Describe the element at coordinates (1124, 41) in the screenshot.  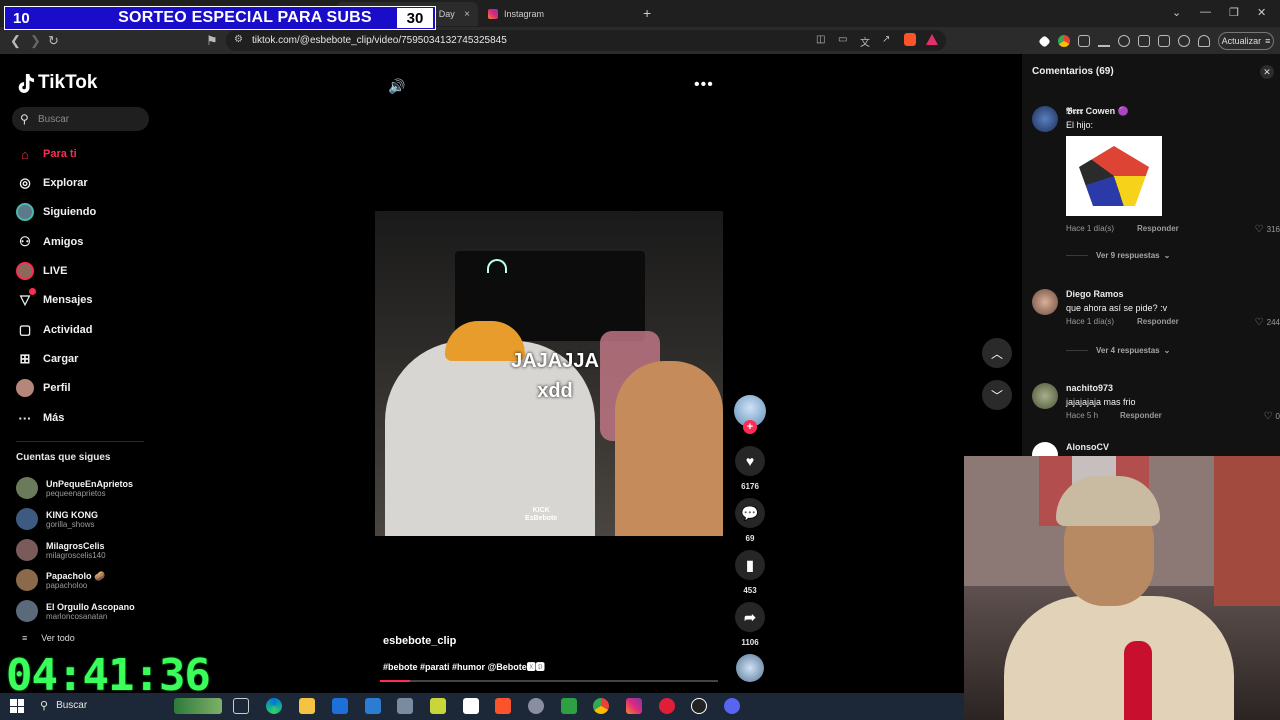
I see `media-icon` at that location.